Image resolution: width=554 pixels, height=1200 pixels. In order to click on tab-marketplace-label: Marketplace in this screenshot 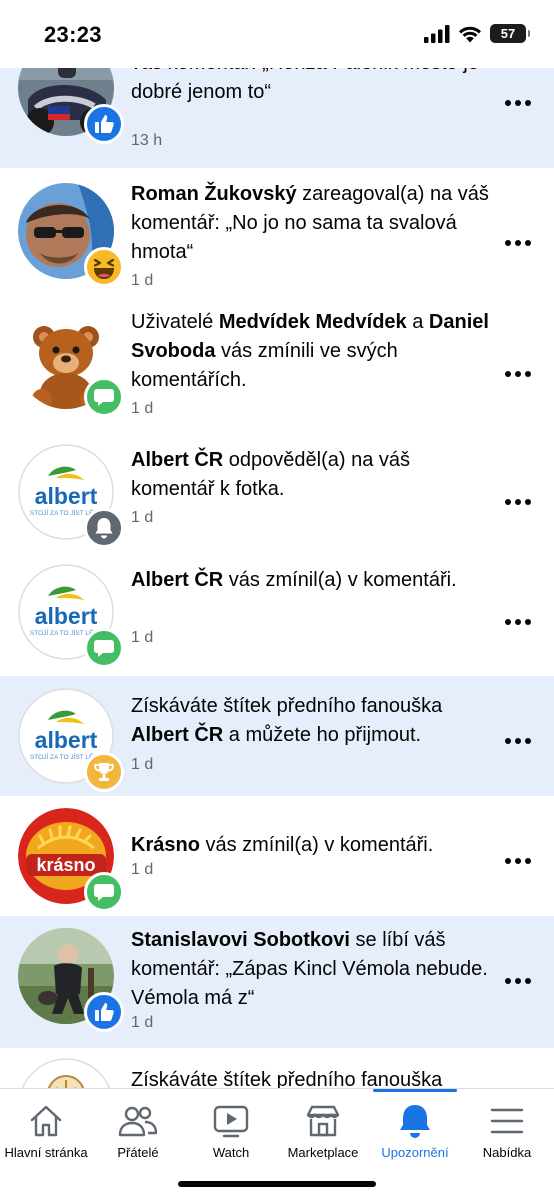, I will do `click(323, 1152)`.